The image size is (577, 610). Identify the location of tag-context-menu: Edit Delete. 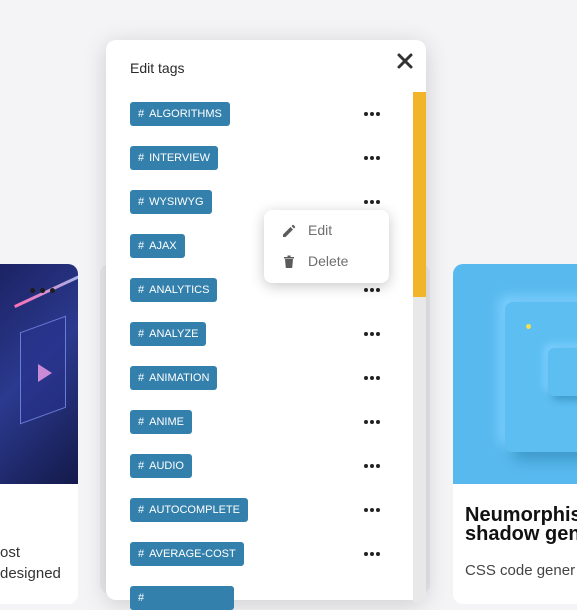
(326, 246).